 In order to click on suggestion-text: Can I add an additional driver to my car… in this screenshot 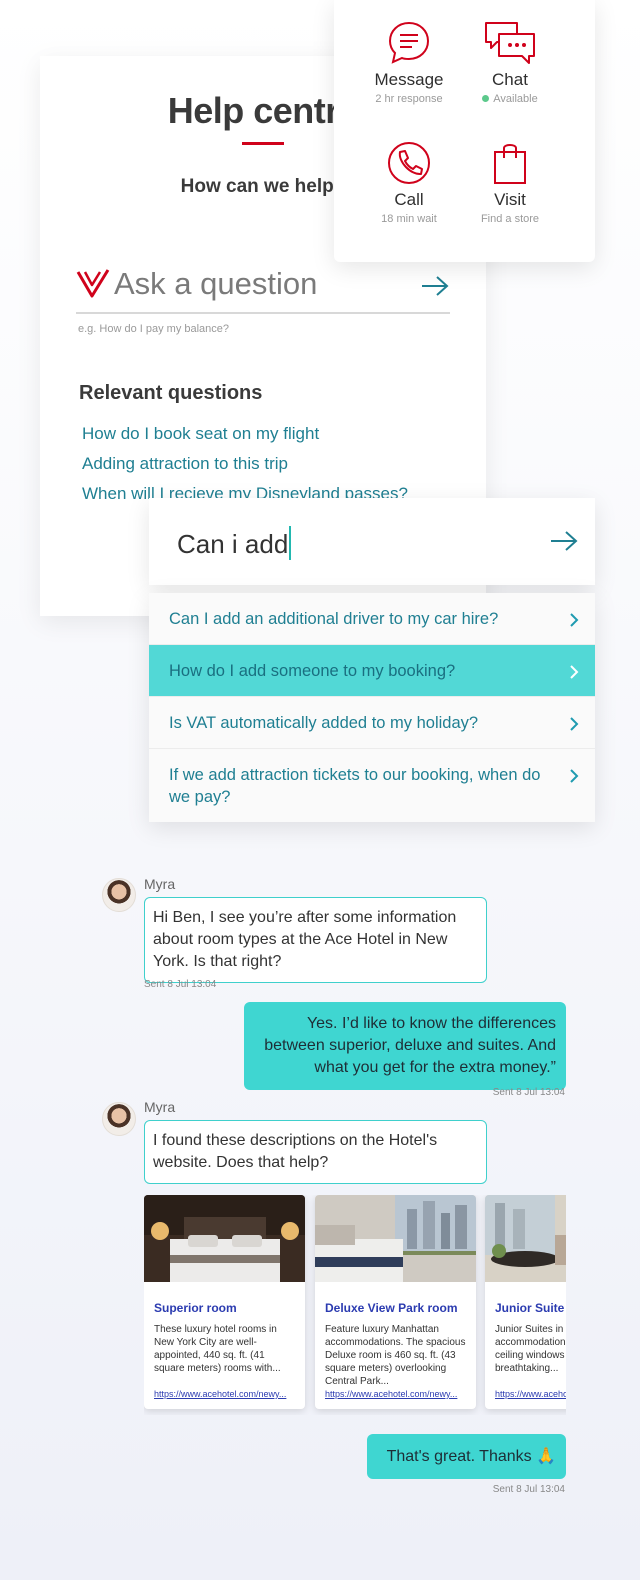, I will do `click(334, 619)`.